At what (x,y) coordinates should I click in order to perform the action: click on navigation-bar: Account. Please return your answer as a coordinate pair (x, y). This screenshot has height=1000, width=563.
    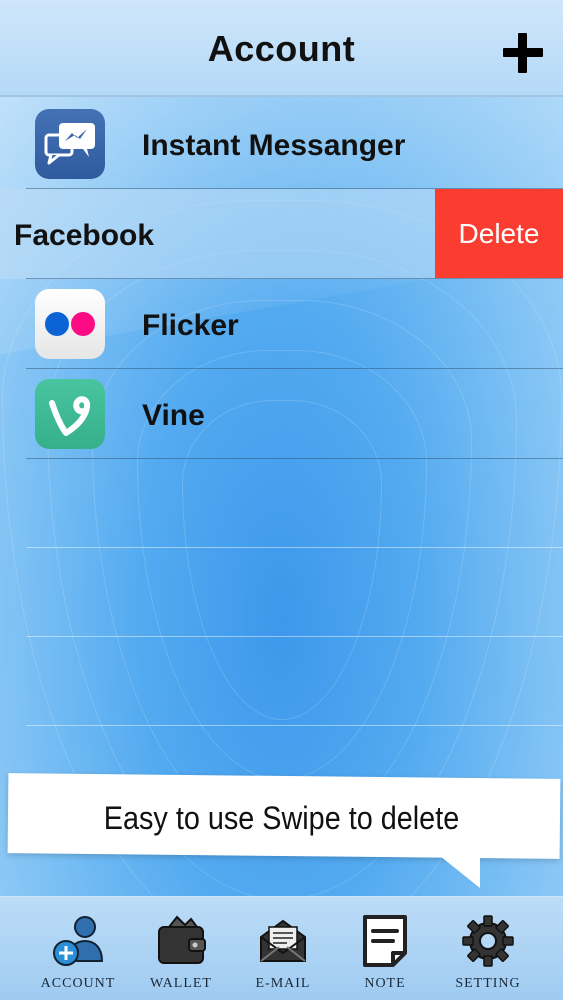
    Looking at the image, I should click on (281, 48).